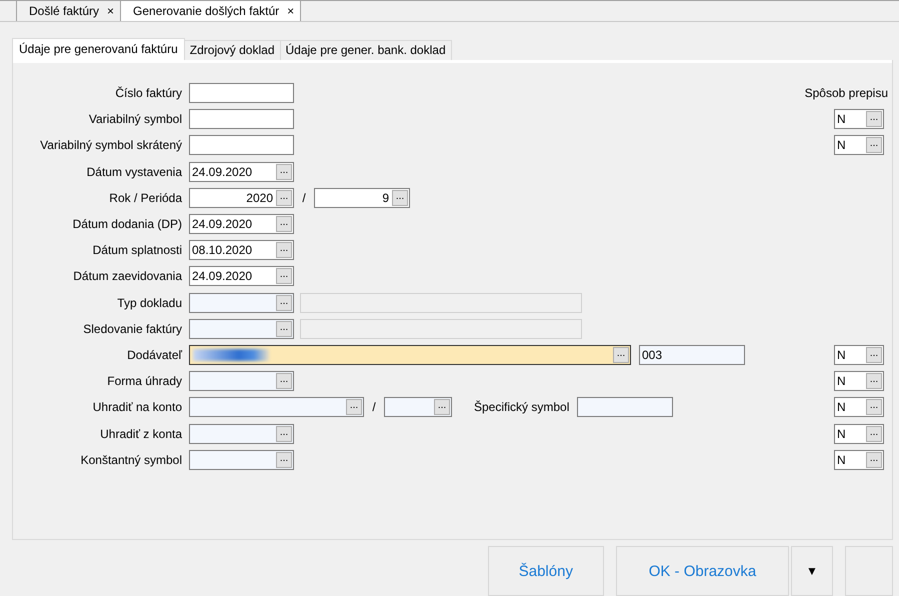 The image size is (899, 596). Describe the element at coordinates (137, 250) in the screenshot. I see `field-label: Dátum splatnosti` at that location.